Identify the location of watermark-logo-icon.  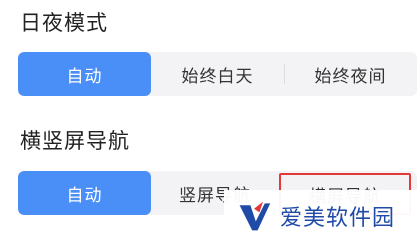
(255, 215).